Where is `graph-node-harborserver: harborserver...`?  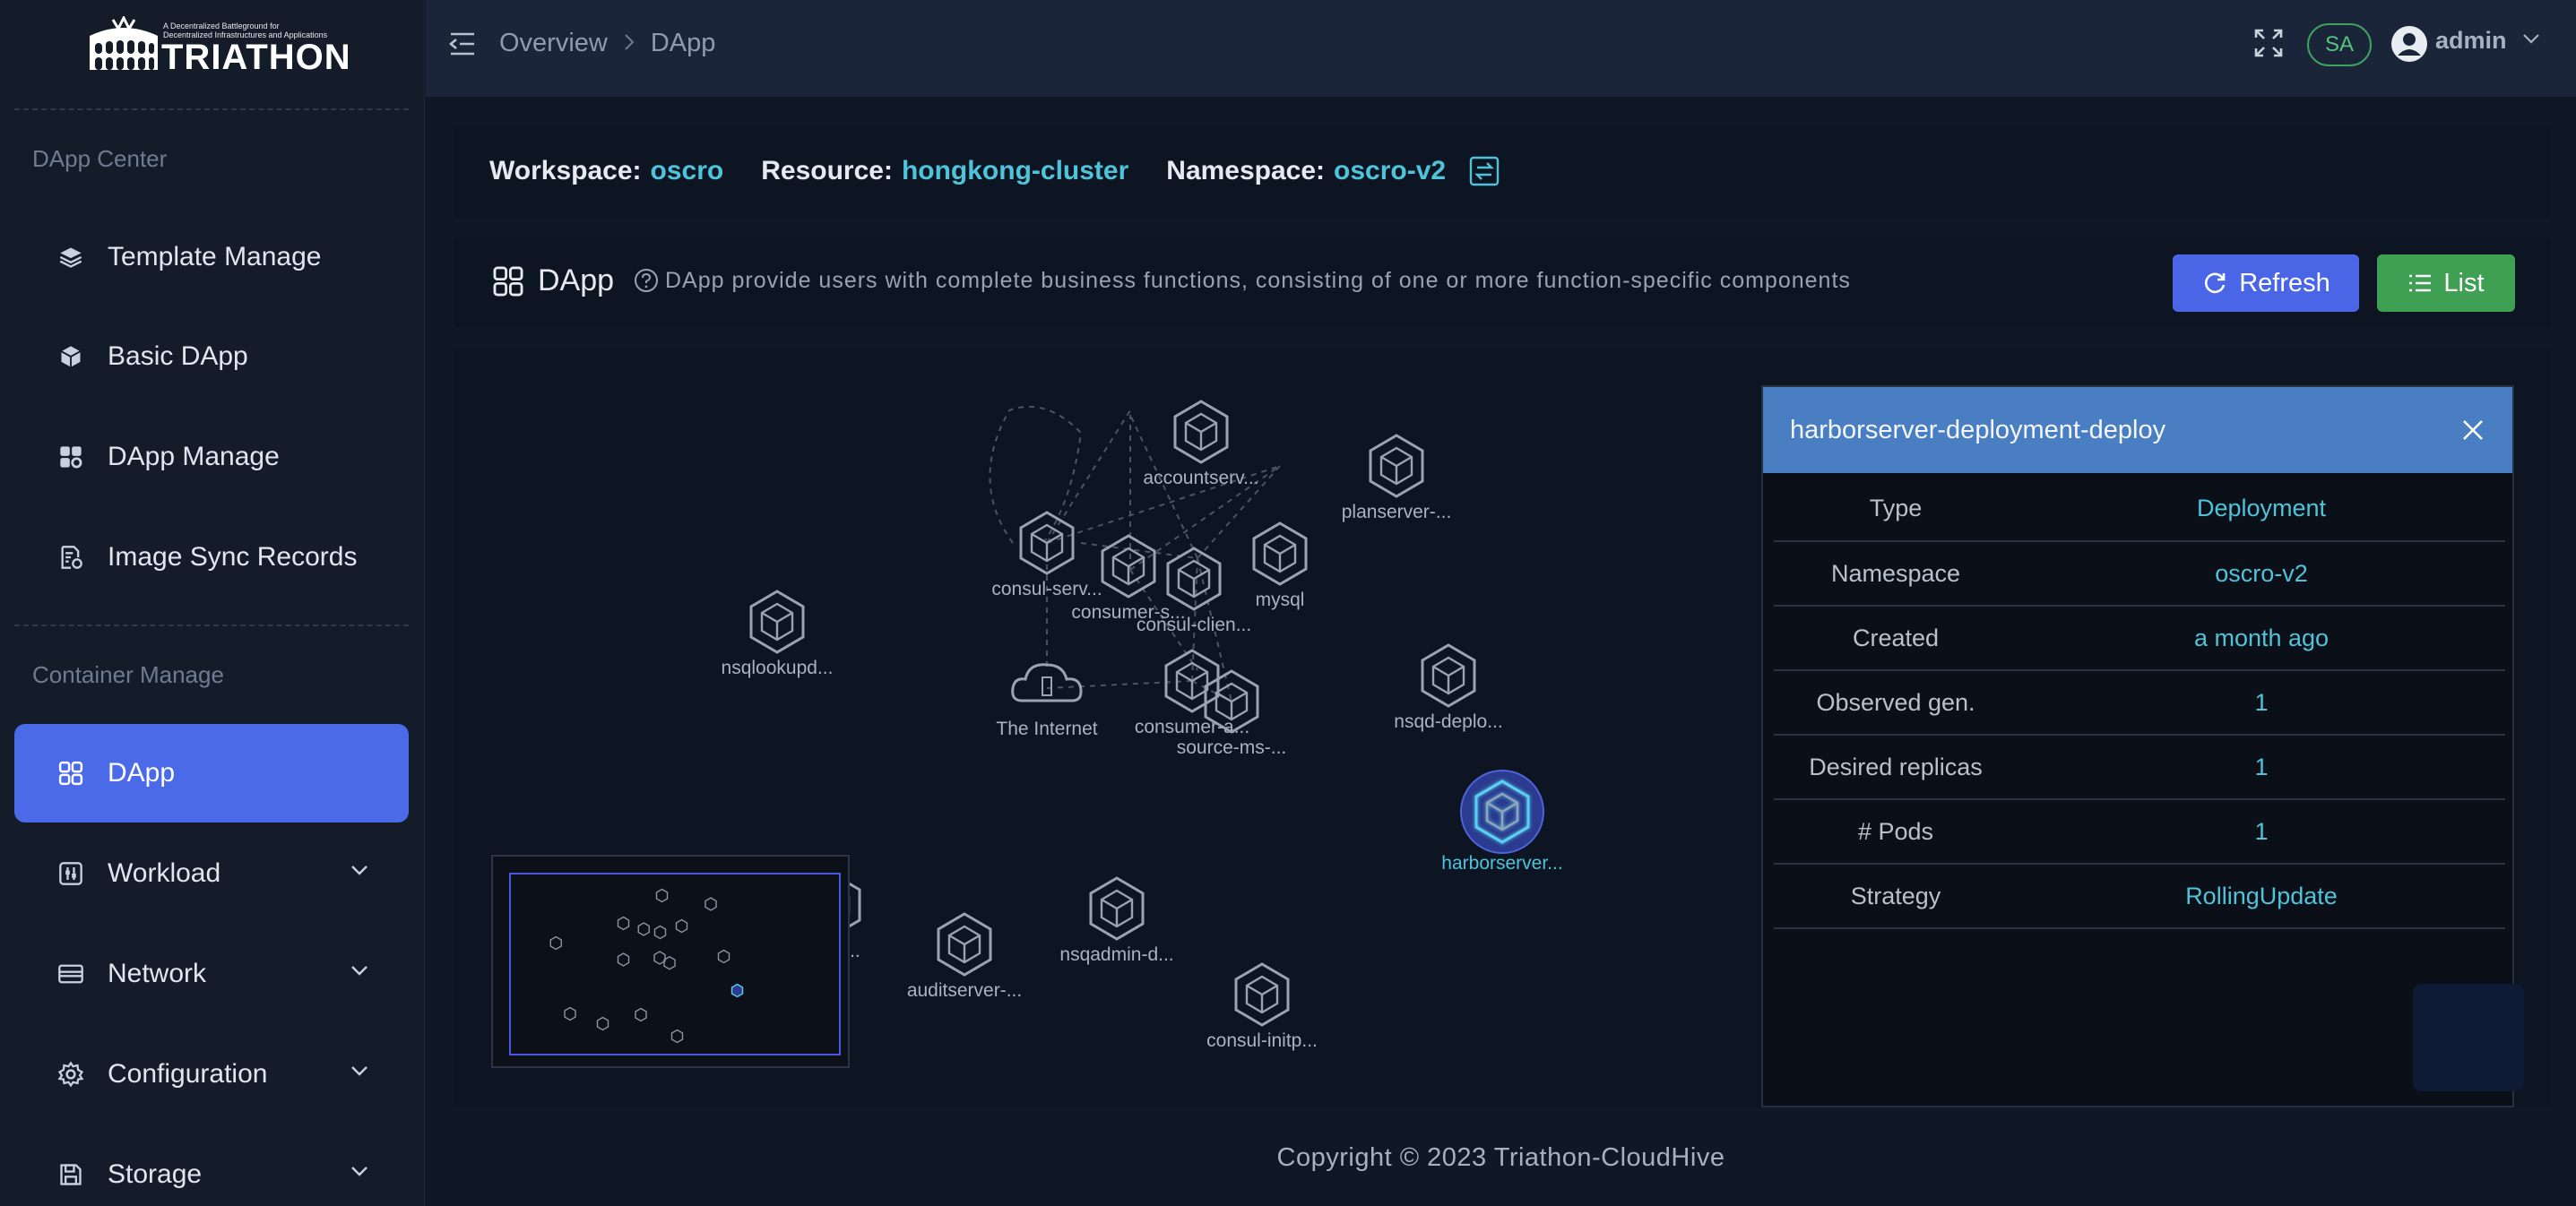
graph-node-harborserver: harborserver... is located at coordinates (1502, 822).